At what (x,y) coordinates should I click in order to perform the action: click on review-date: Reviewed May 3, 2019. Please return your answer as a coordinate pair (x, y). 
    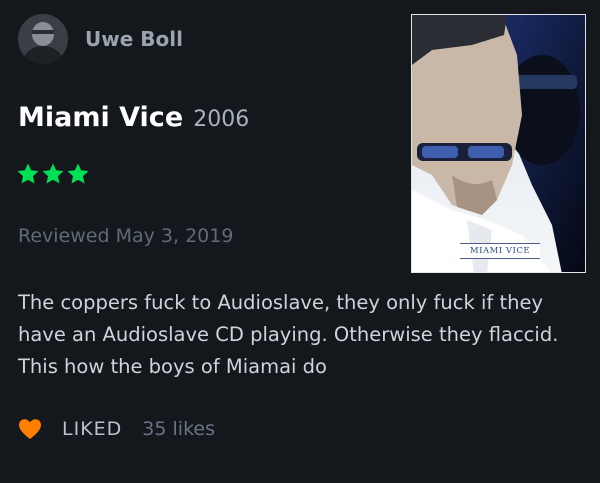
    Looking at the image, I should click on (126, 236).